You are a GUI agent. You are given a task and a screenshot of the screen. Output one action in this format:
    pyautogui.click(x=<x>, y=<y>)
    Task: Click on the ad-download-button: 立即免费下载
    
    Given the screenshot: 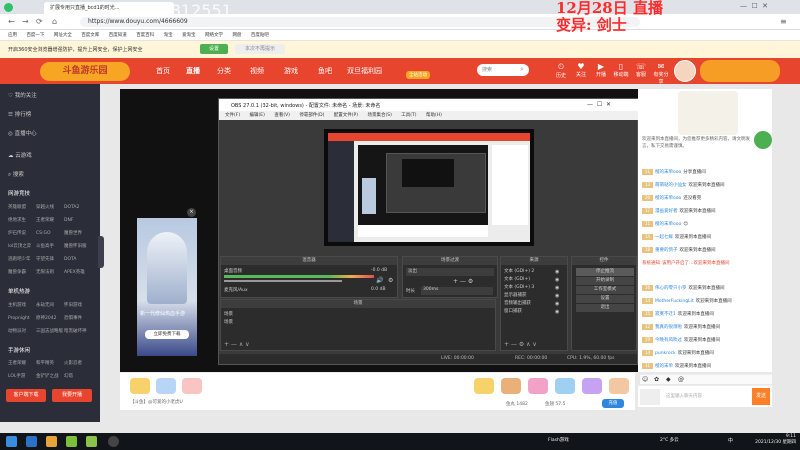 What is the action you would take?
    pyautogui.click(x=167, y=334)
    